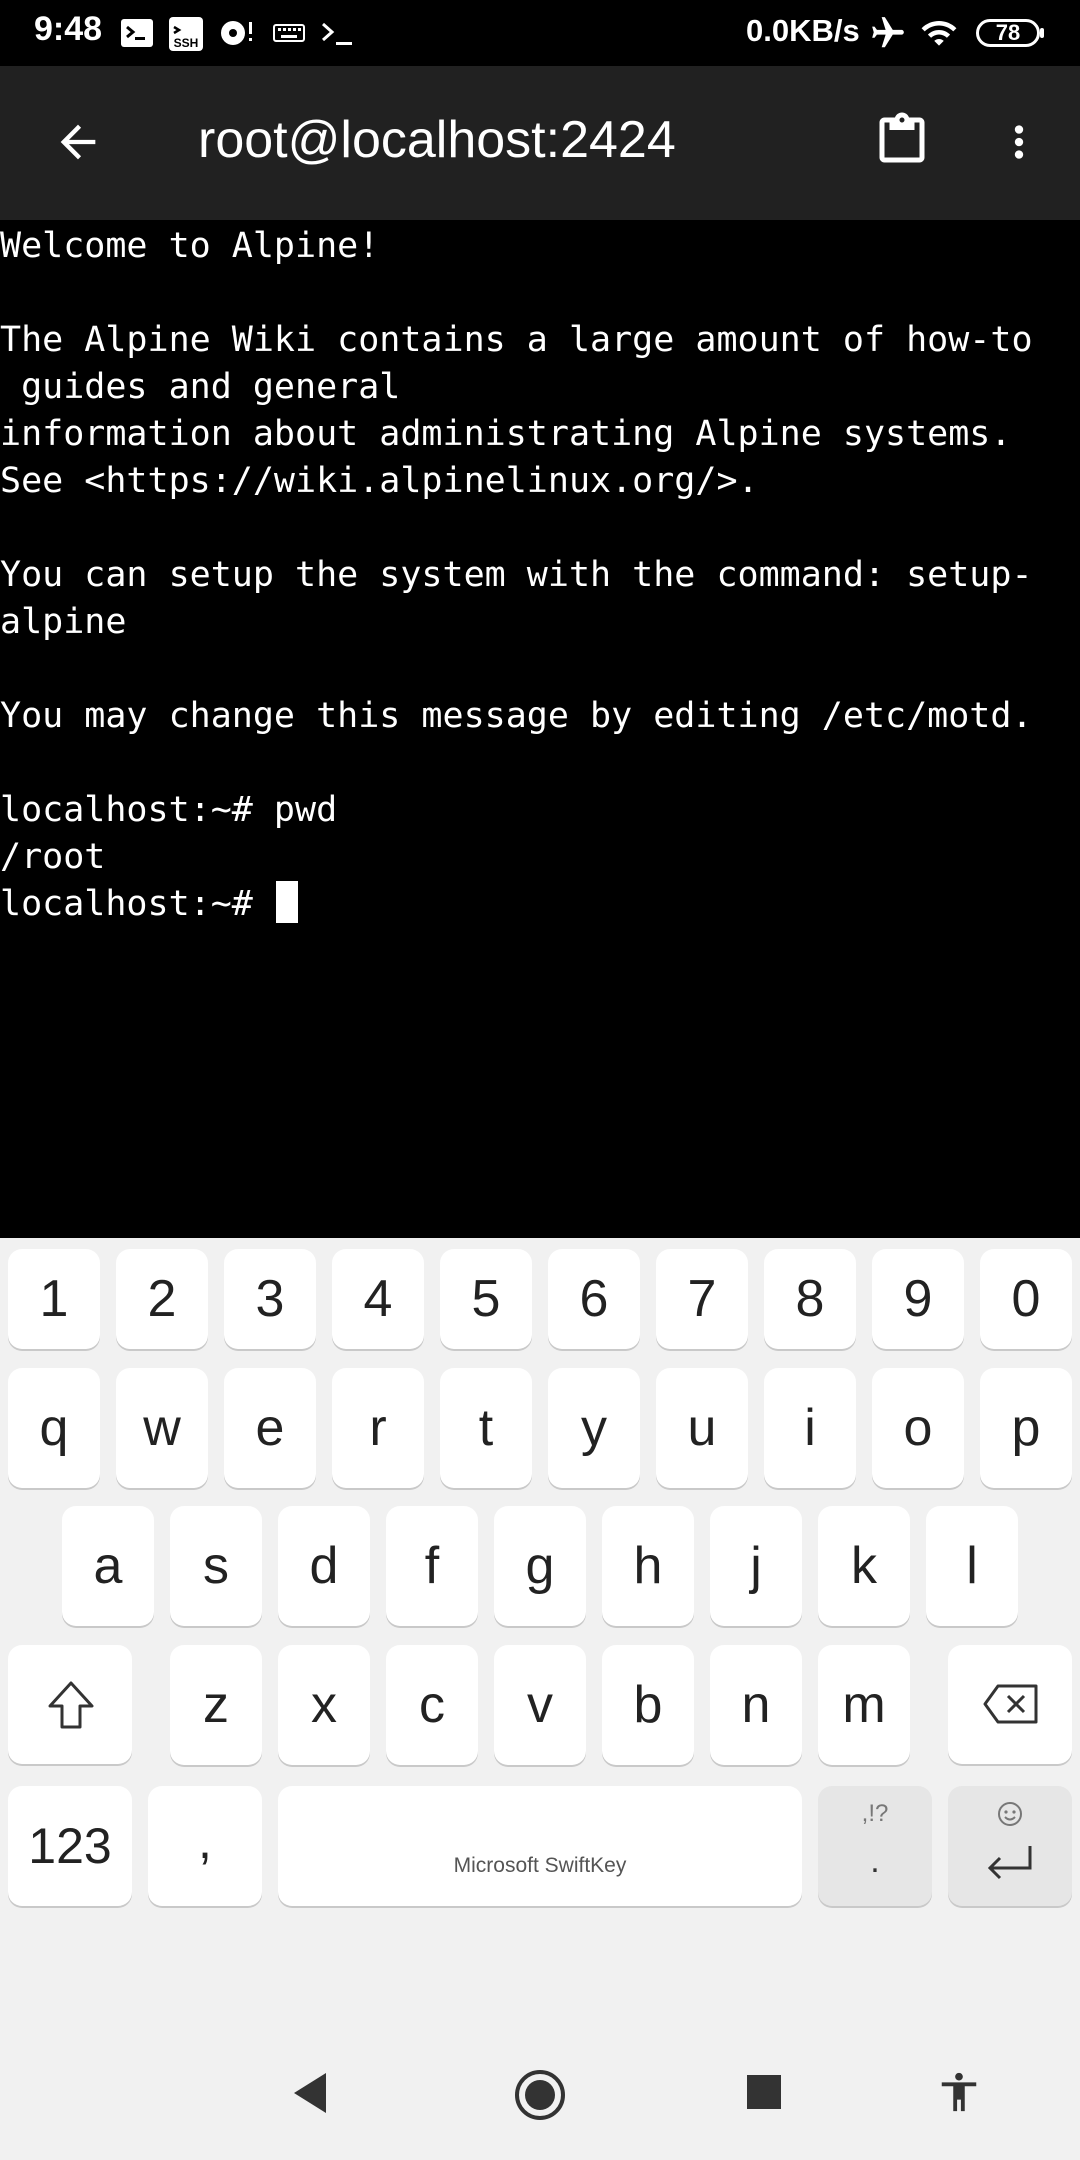 This screenshot has height=2160, width=1080. I want to click on key-a: a, so click(108, 1566).